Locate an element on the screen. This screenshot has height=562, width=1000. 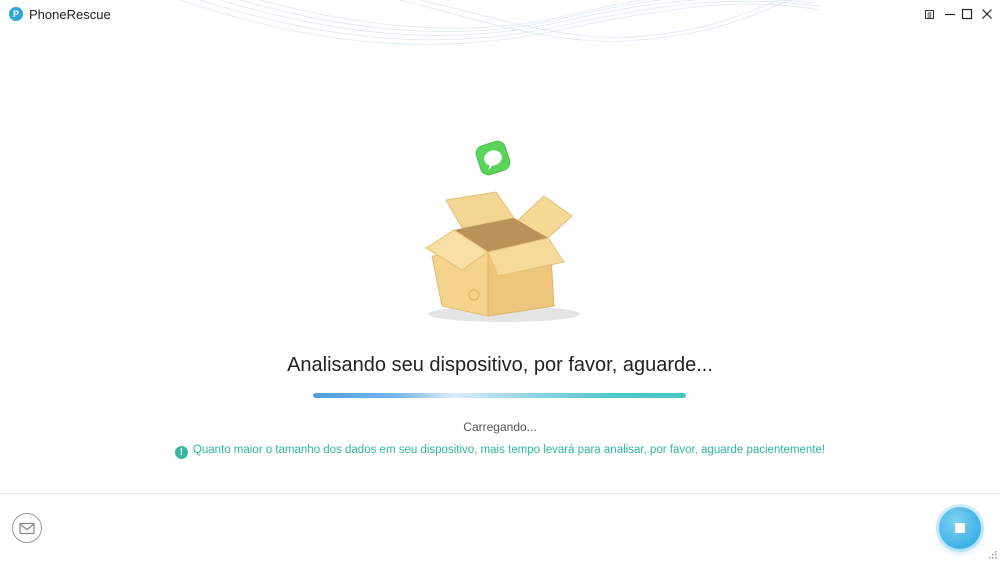
stop-icon is located at coordinates (960, 528).